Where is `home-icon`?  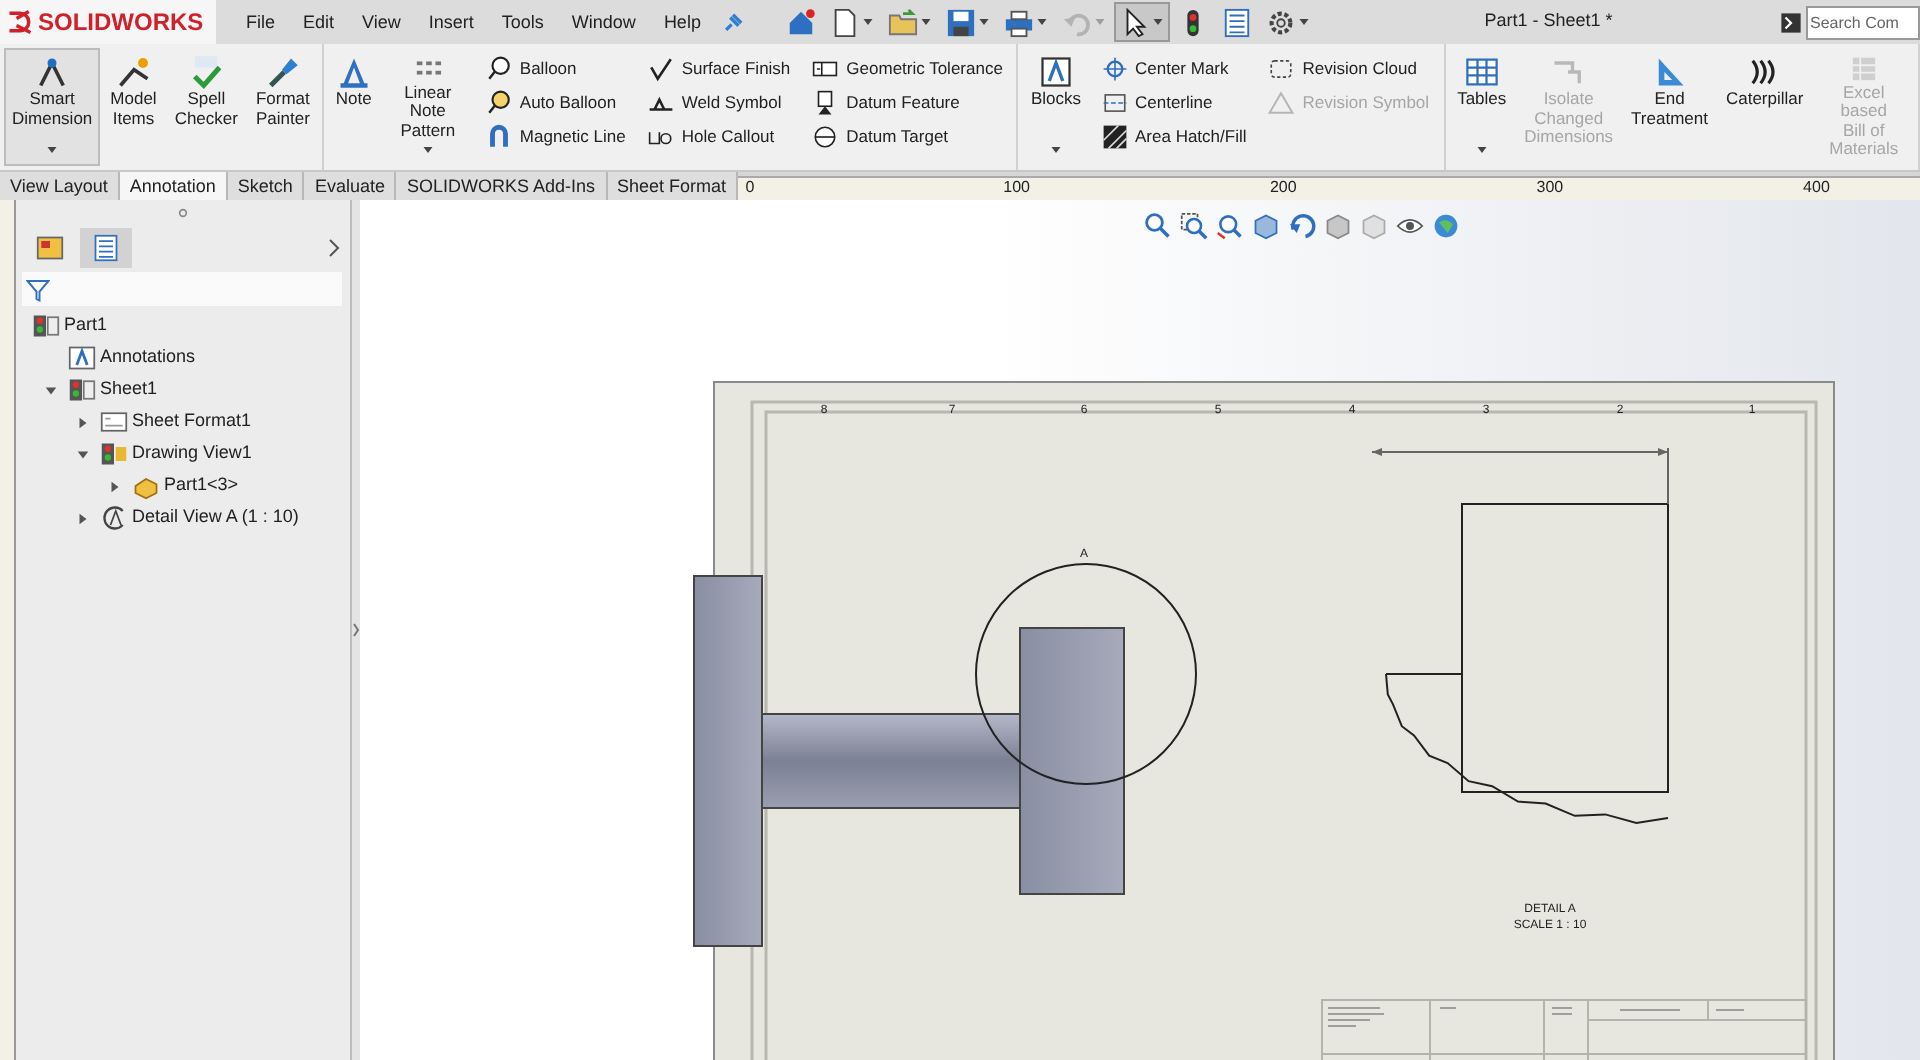
home-icon is located at coordinates (801, 22).